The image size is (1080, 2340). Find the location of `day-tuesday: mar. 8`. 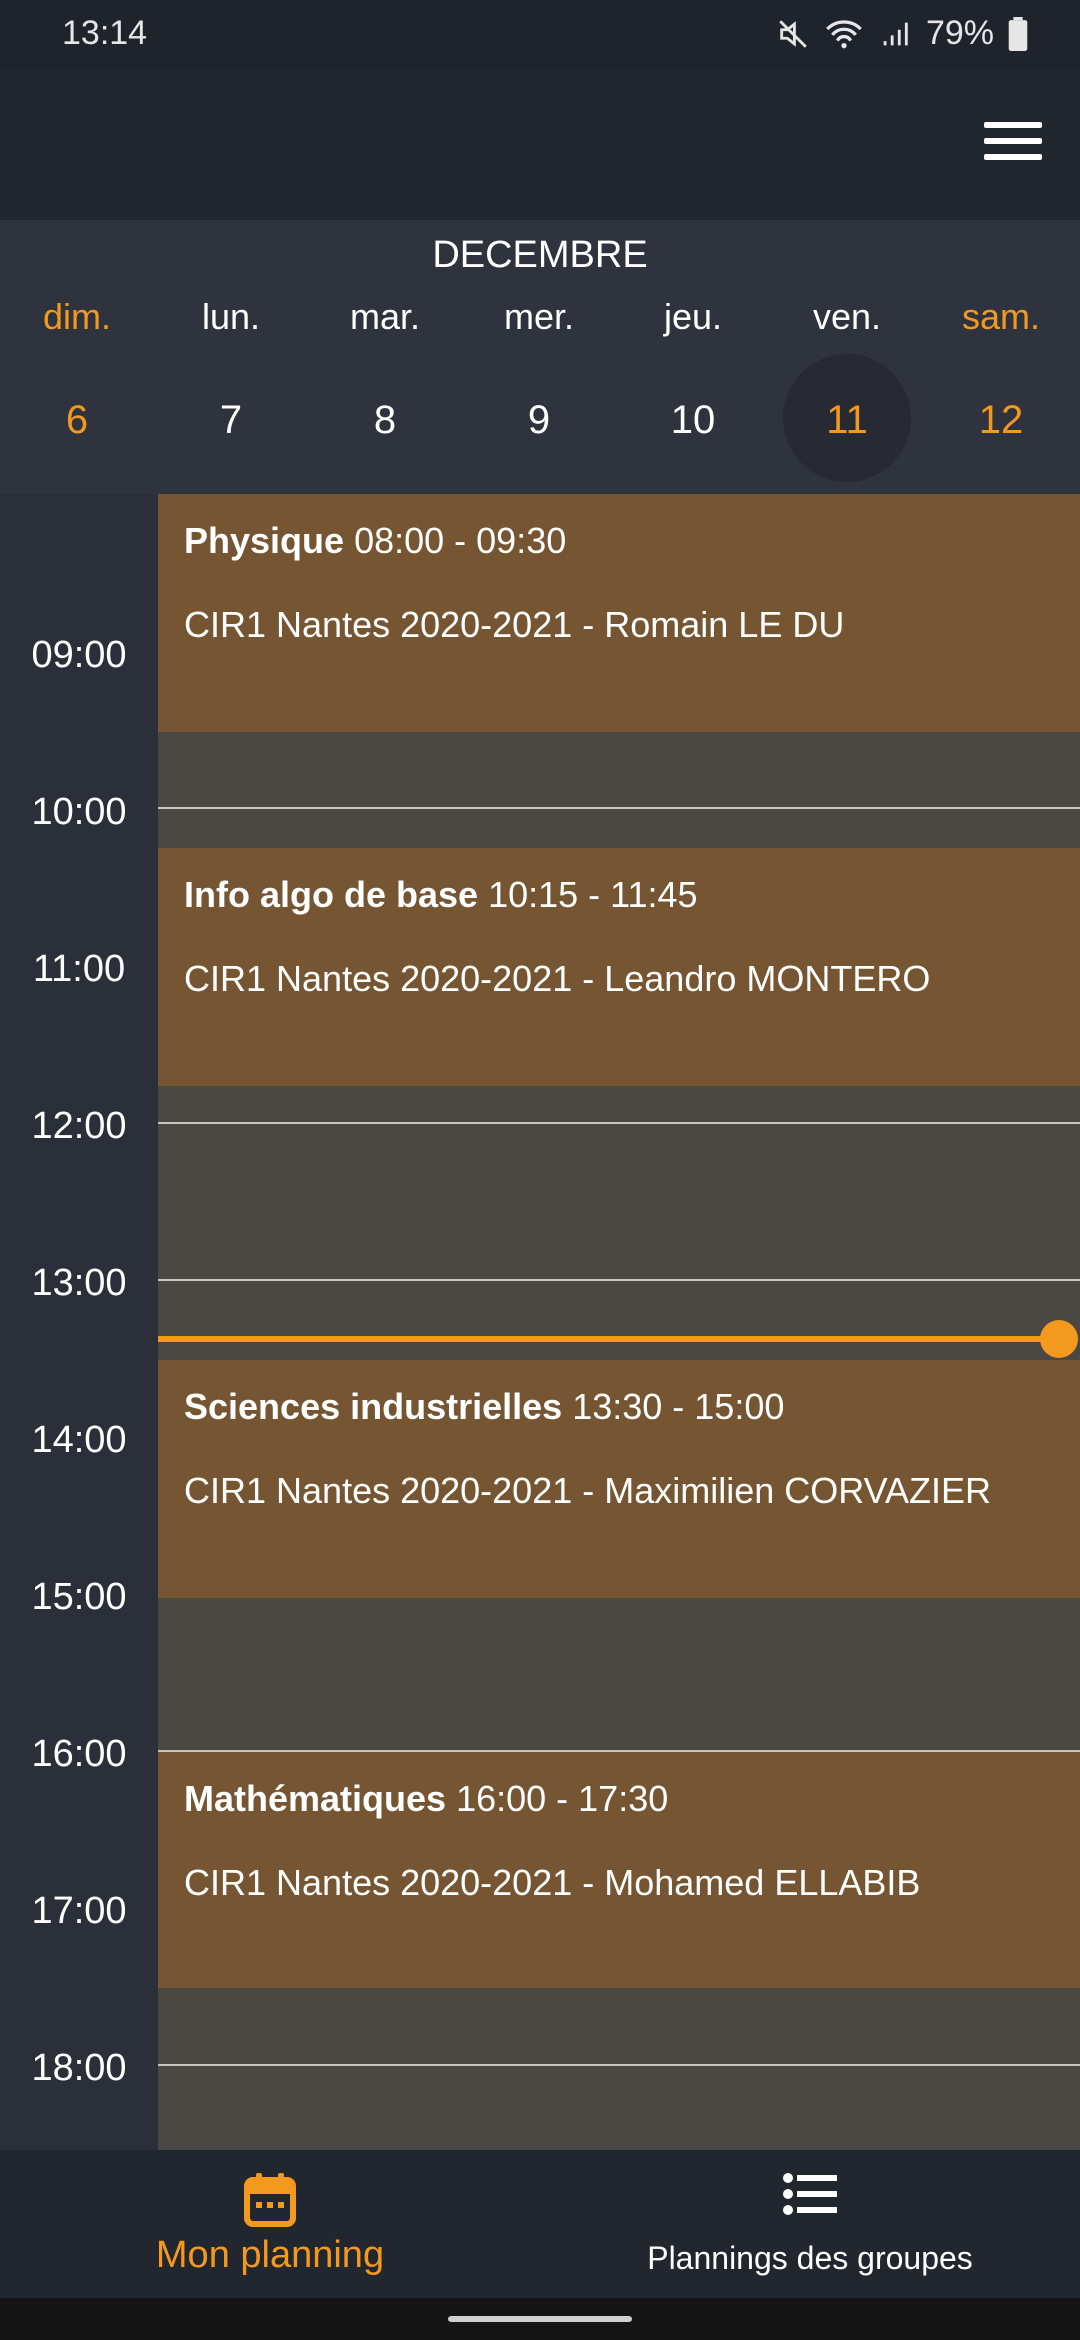

day-tuesday: mar. 8 is located at coordinates (385, 357).